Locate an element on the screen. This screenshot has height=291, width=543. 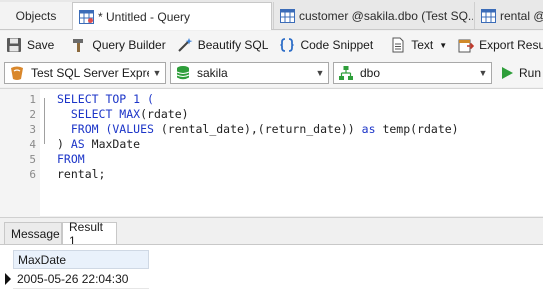
code-line: SELECT TOP 1 ( is located at coordinates (105, 99).